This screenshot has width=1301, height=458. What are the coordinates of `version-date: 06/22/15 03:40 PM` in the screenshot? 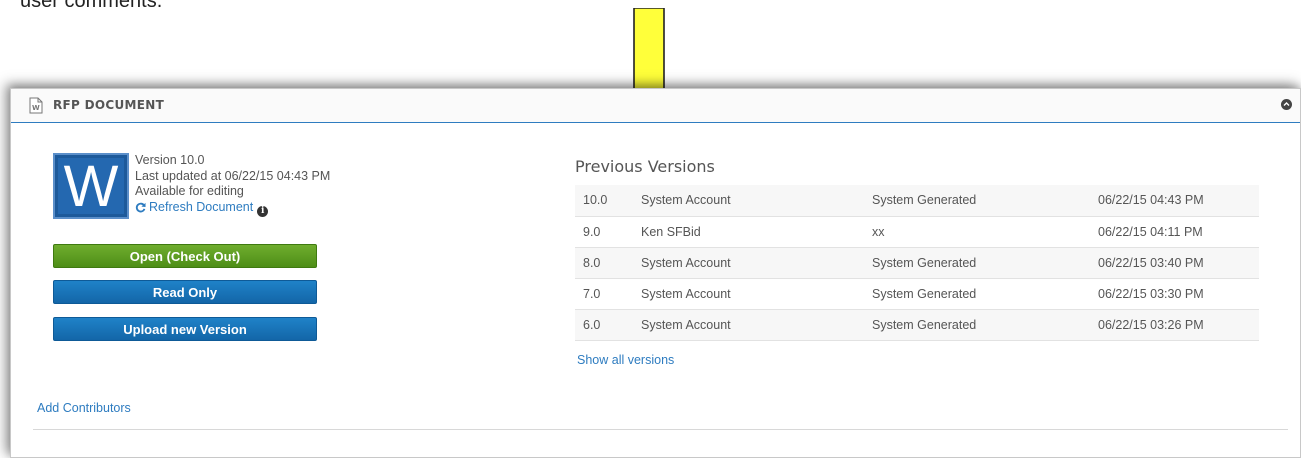 It's located at (1151, 262).